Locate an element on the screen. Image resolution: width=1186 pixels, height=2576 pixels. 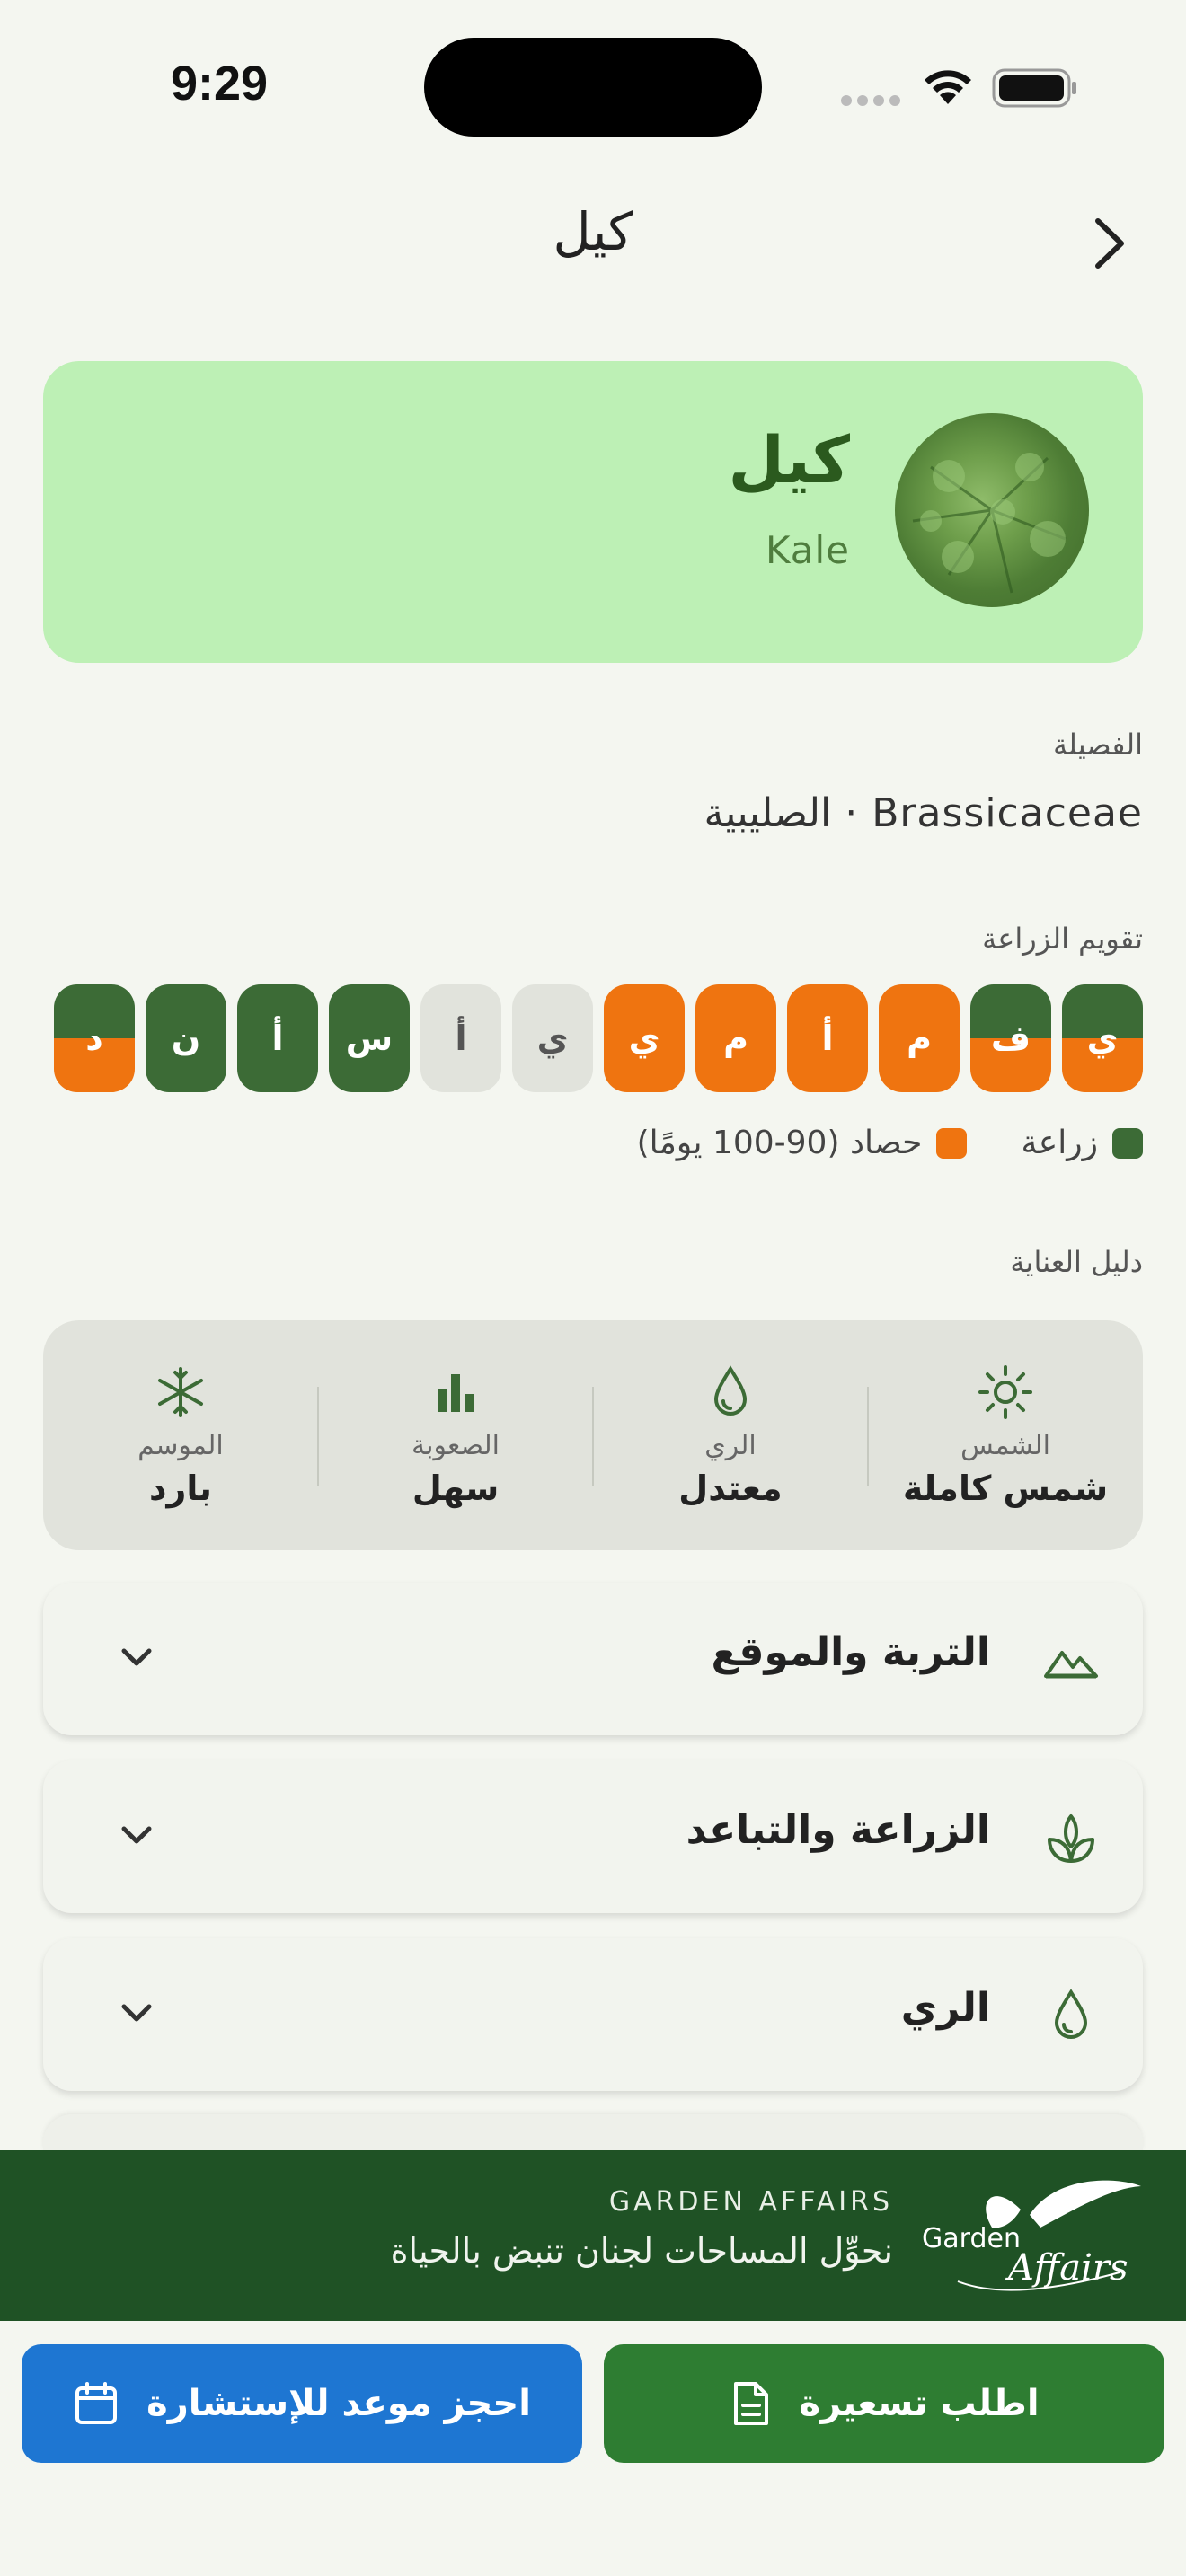
request-quote-label: اطلب تسعيرة is located at coordinates (919, 2403).